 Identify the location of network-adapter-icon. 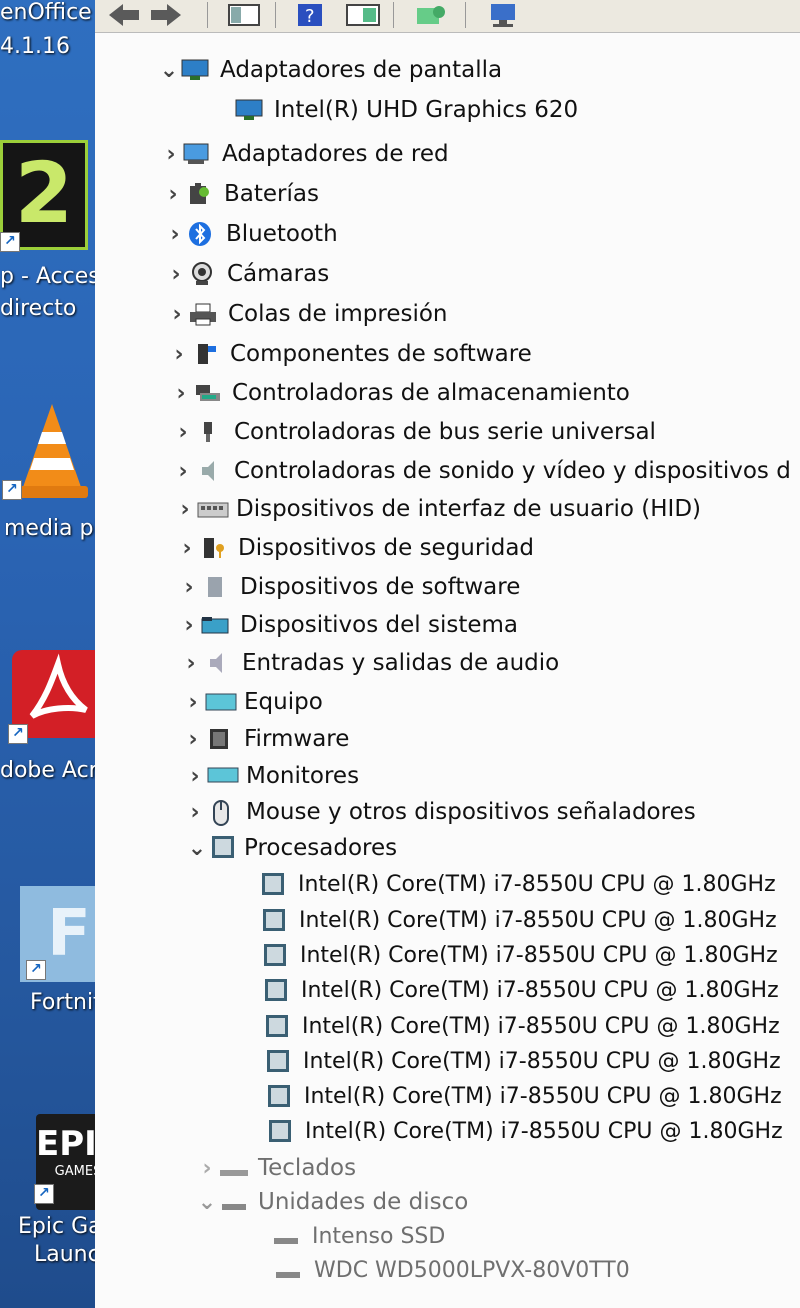
(197, 154).